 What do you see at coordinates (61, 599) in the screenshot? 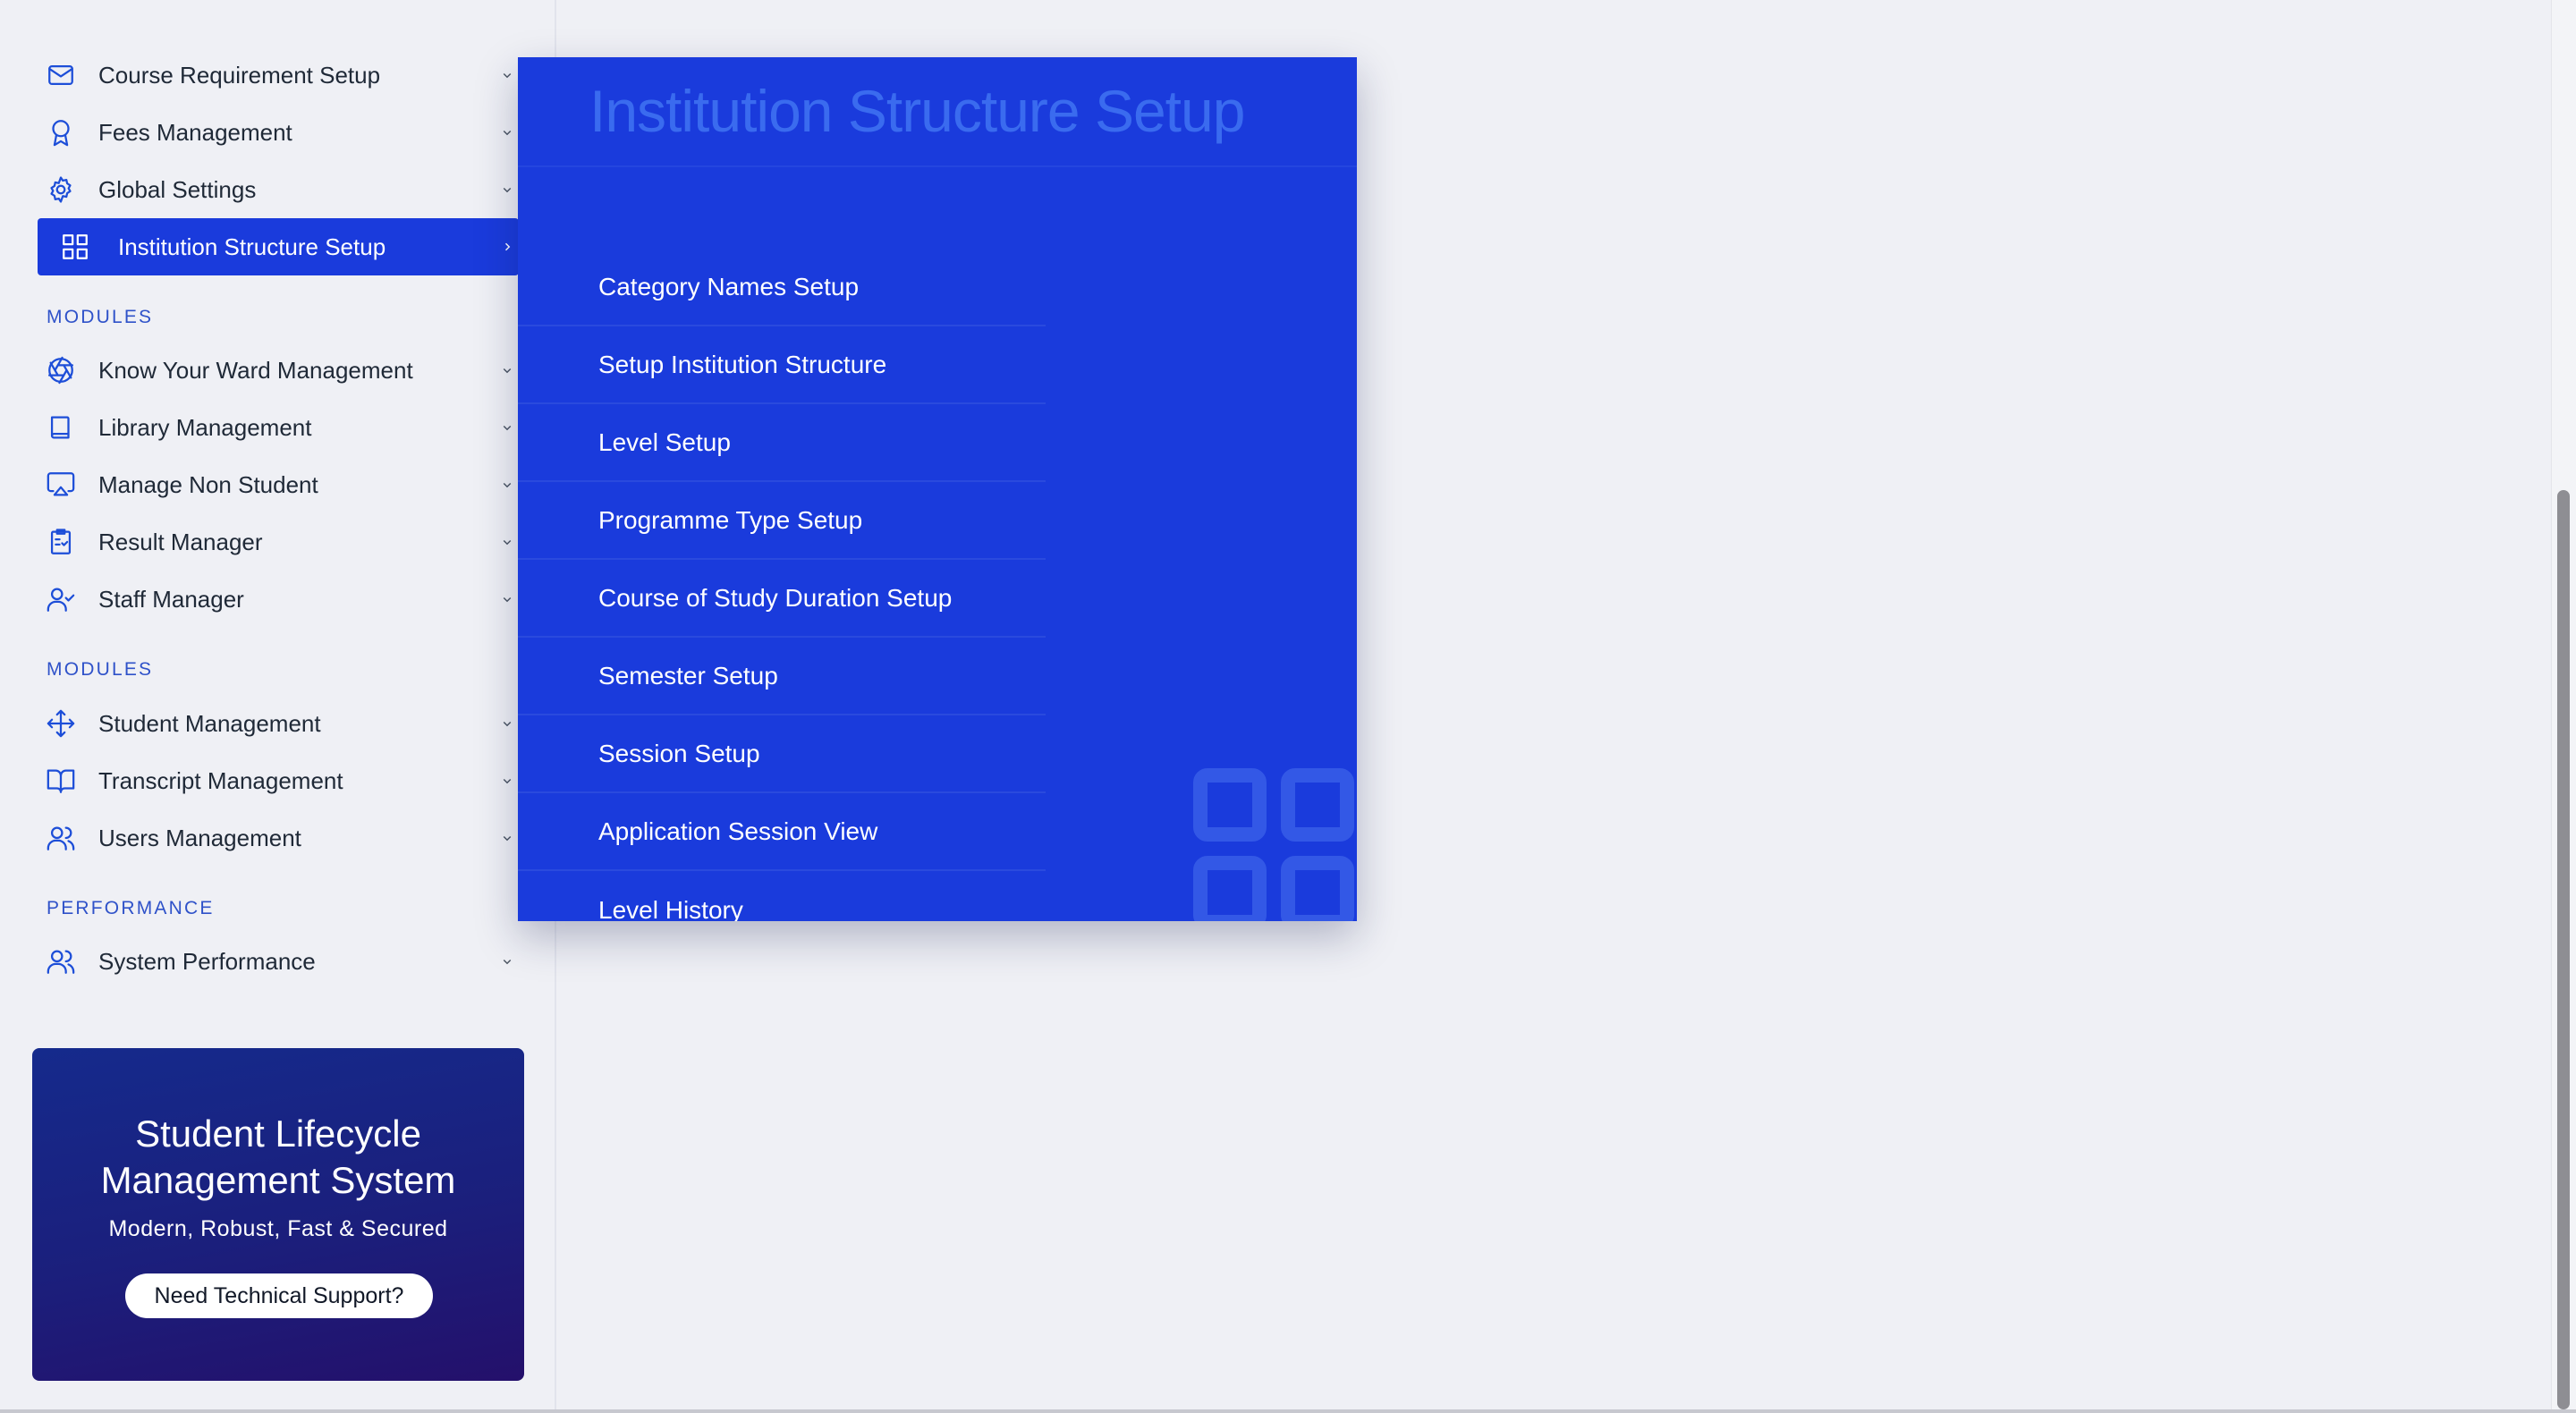
I see `user-check-icon` at bounding box center [61, 599].